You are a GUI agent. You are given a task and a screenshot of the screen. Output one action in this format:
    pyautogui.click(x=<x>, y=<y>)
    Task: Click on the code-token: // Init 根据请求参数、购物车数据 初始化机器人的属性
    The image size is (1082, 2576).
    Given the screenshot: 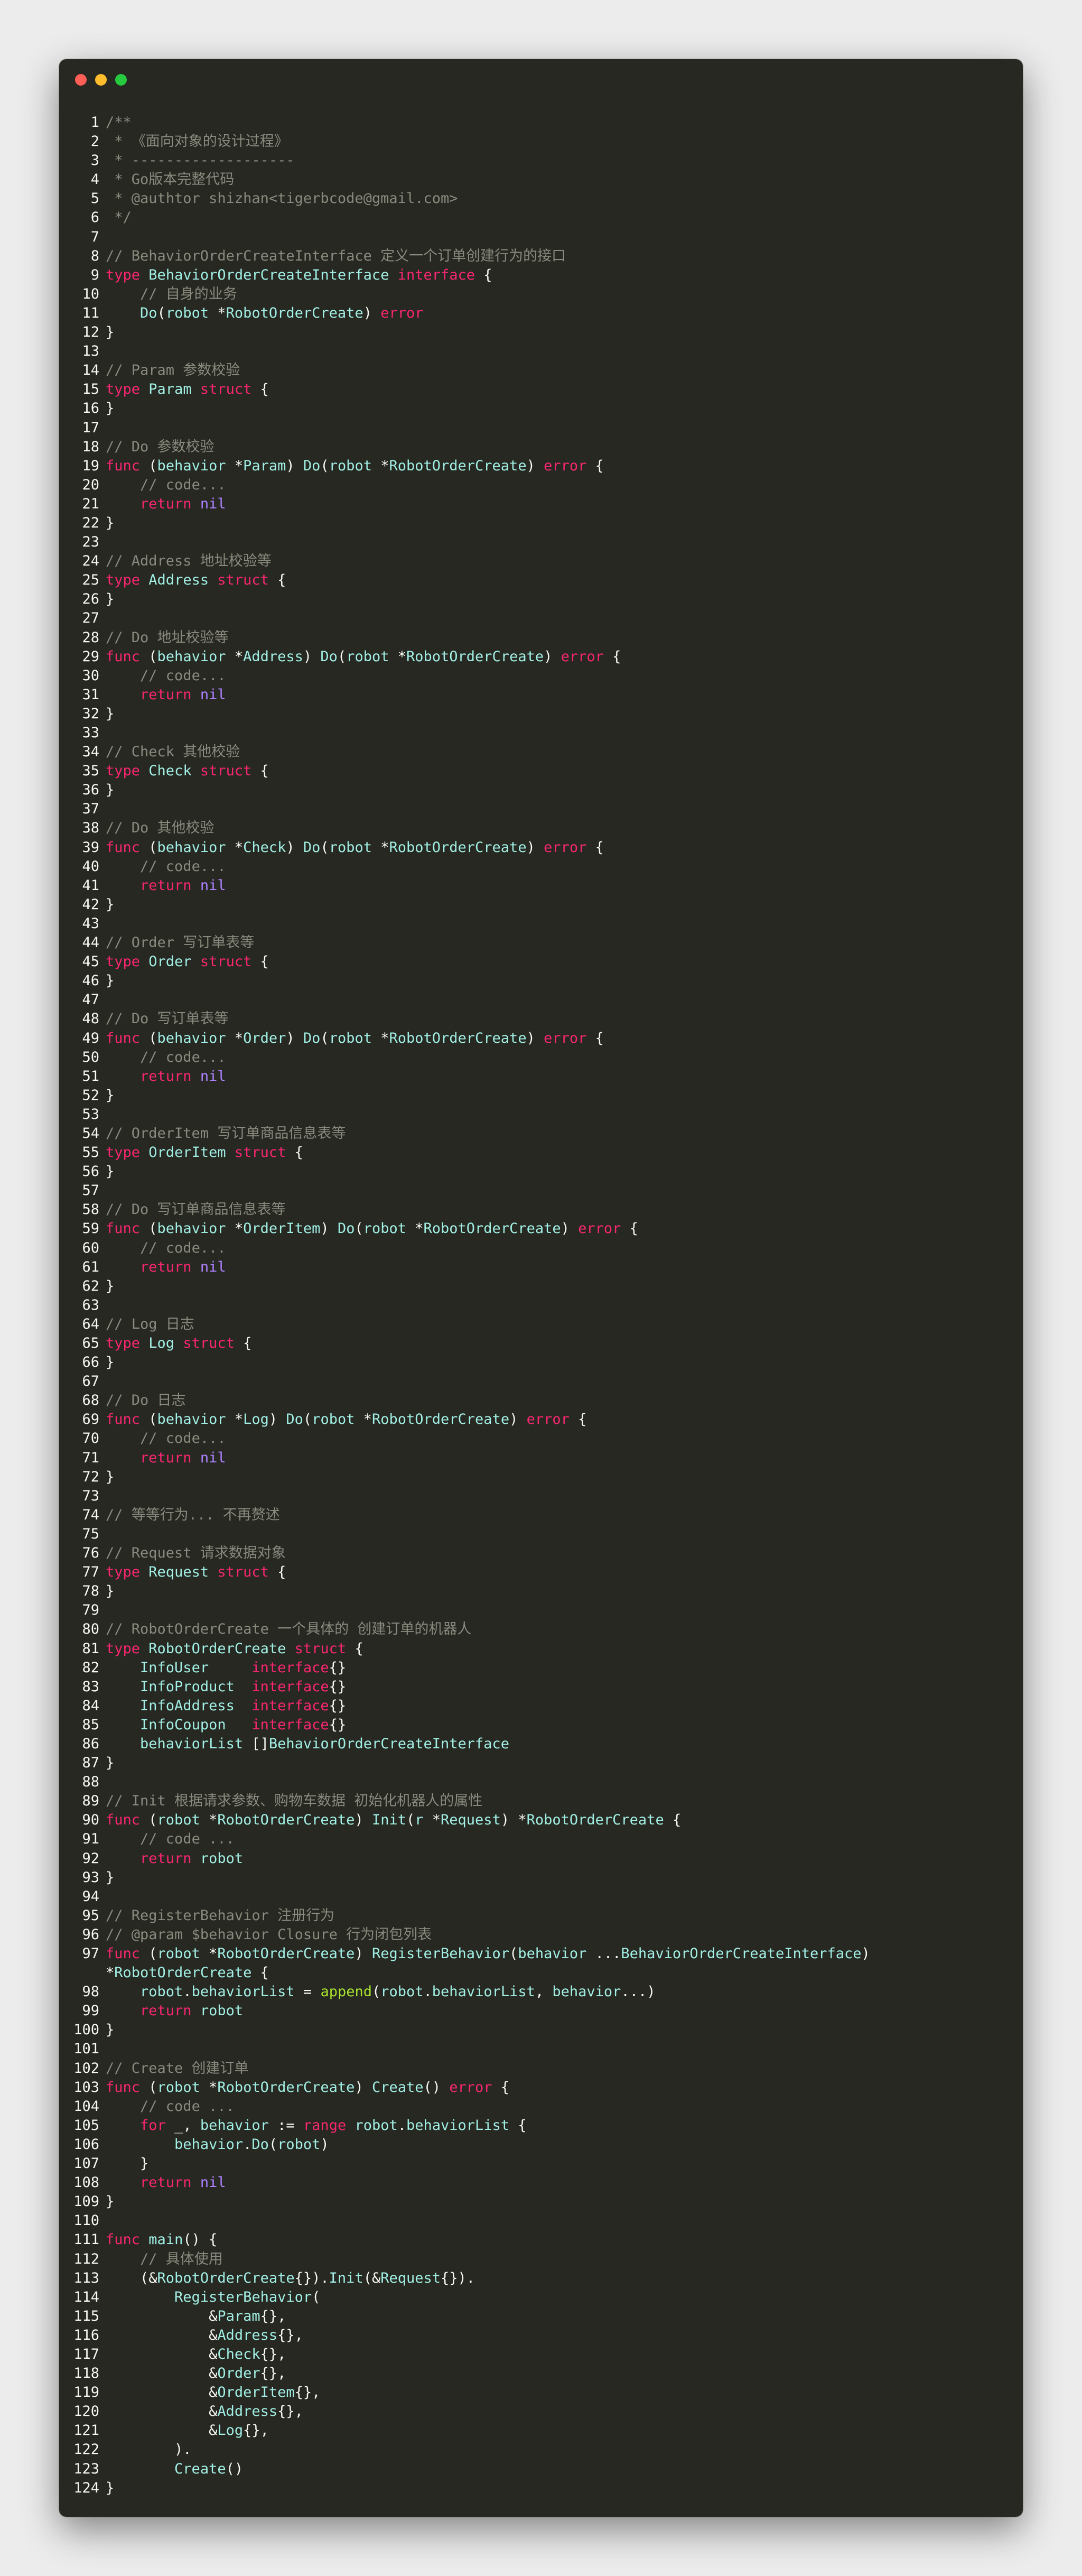 What is the action you would take?
    pyautogui.click(x=294, y=1801)
    